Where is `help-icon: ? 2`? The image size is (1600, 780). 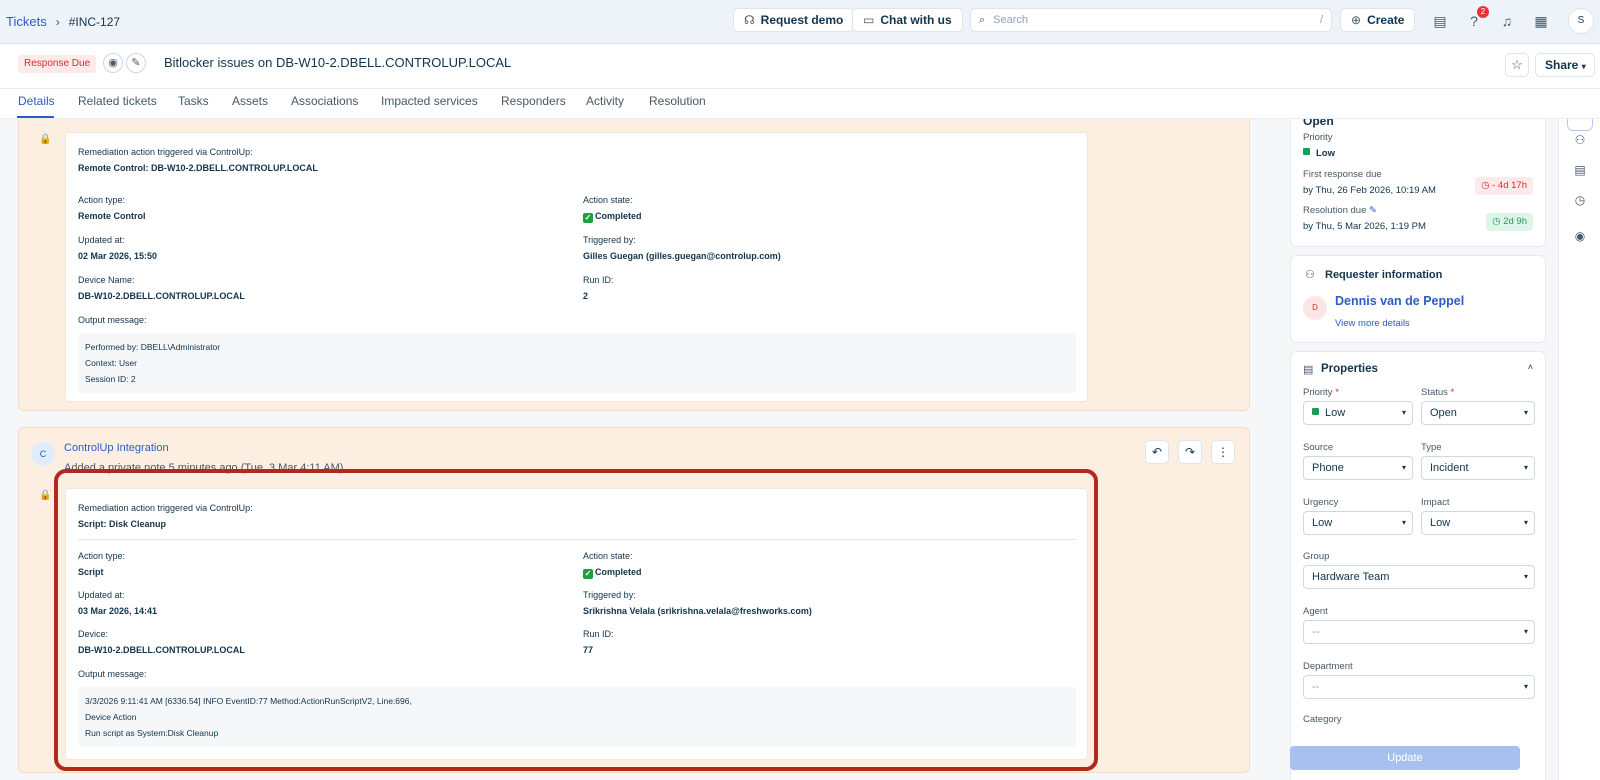 help-icon: ? 2 is located at coordinates (1477, 18).